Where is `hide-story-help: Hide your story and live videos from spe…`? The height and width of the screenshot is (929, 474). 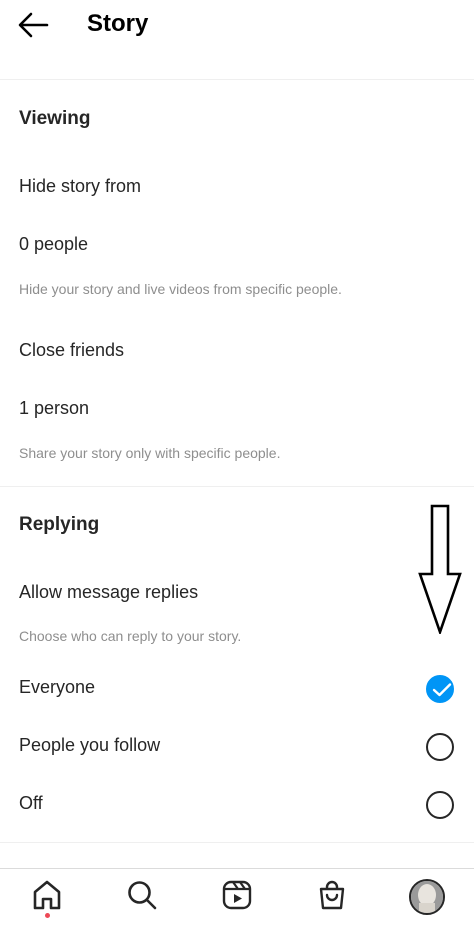
hide-story-help: Hide your story and live videos from spe… is located at coordinates (180, 289).